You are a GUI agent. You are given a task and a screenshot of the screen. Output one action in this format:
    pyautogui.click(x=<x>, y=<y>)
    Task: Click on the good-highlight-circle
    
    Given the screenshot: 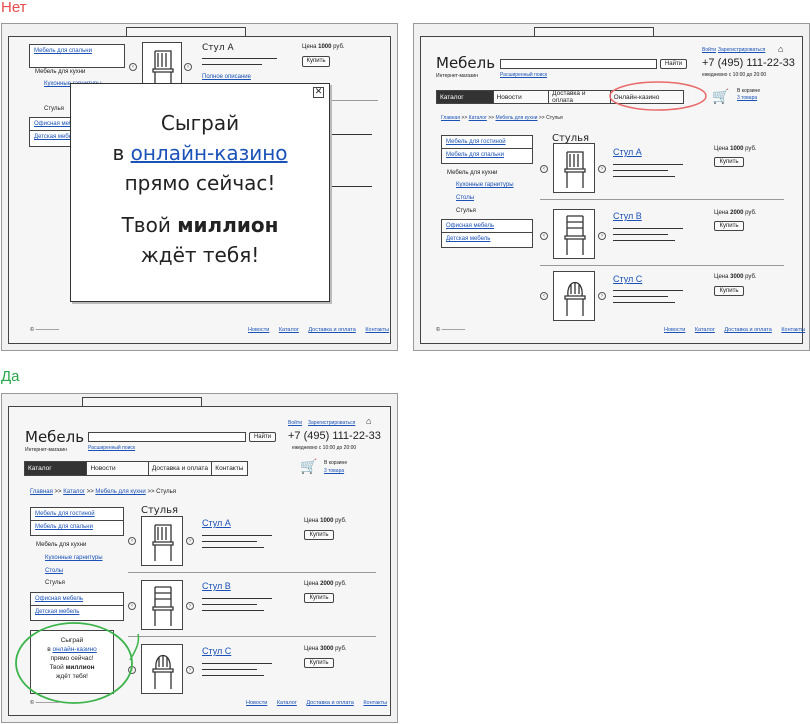 What is the action you would take?
    pyautogui.click(x=77, y=663)
    